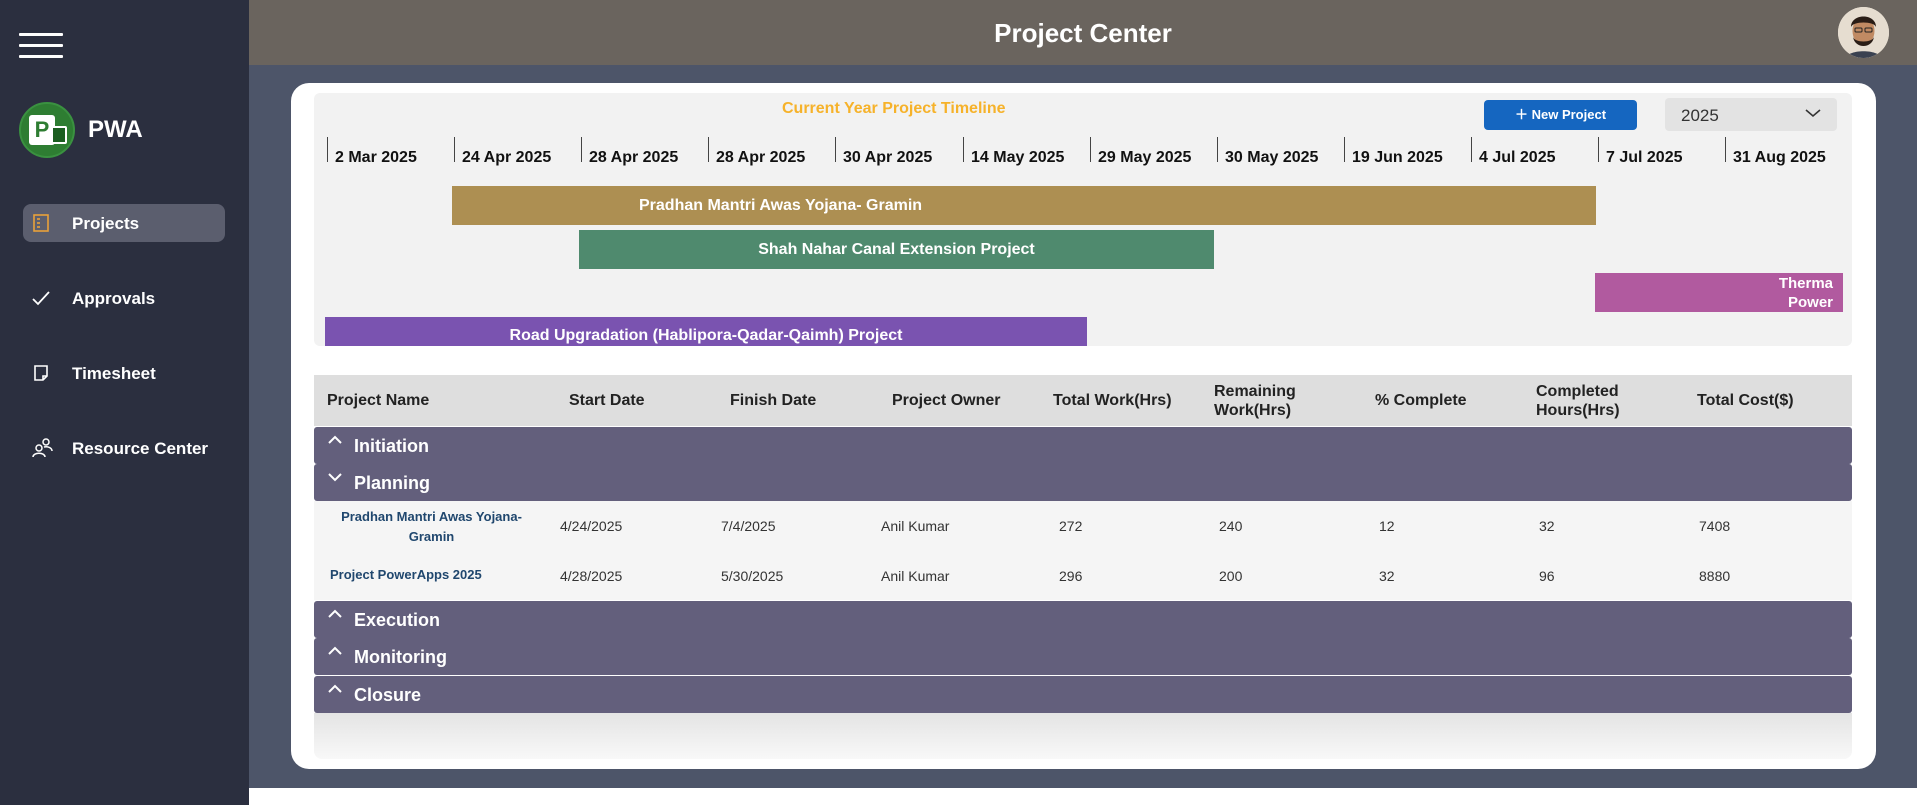  I want to click on timeline-bar: Shah Nahar Canal Extension Project, so click(896, 249).